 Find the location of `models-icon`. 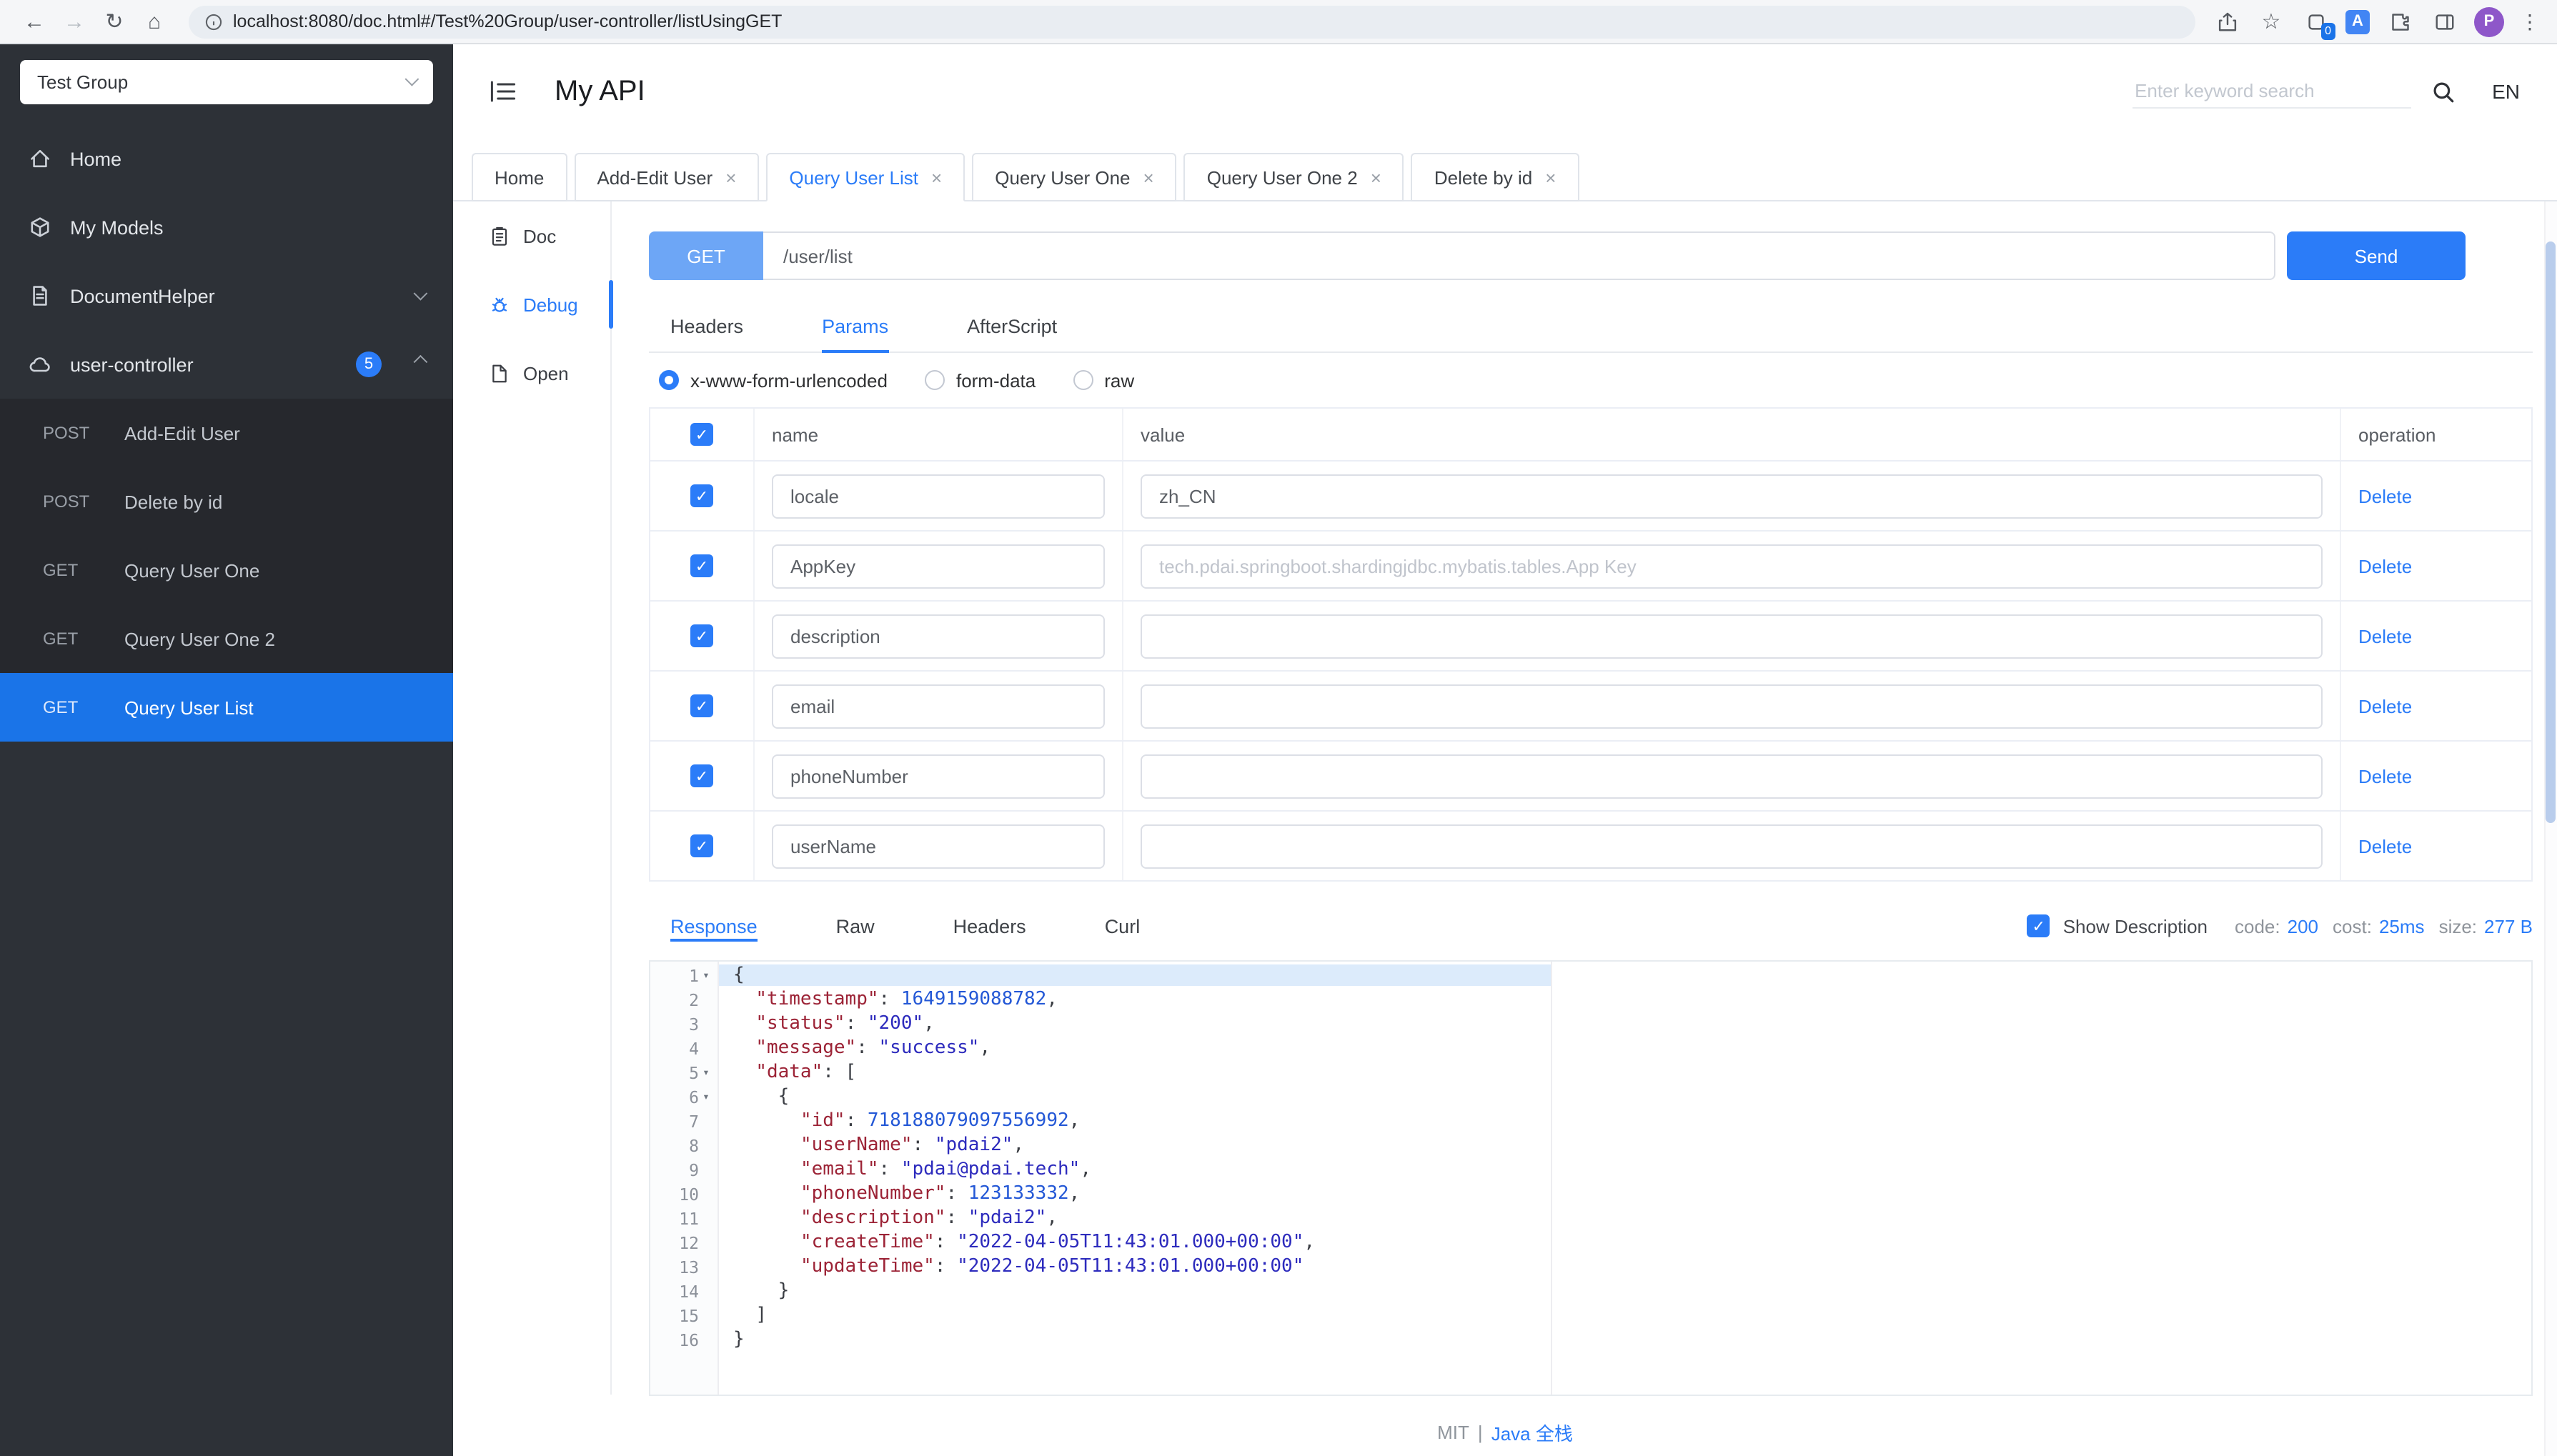

models-icon is located at coordinates (40, 227).